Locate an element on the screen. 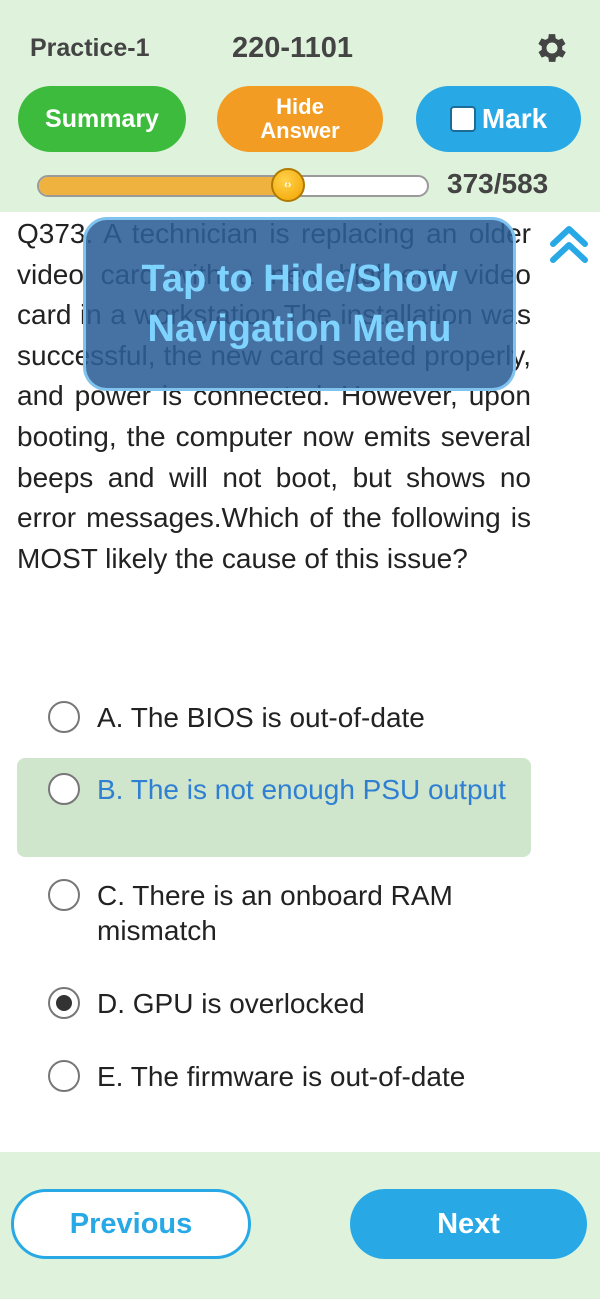 The height and width of the screenshot is (1299, 600). overlay-text: Tap to Hide/Show Navigation Menu is located at coordinates (299, 304).